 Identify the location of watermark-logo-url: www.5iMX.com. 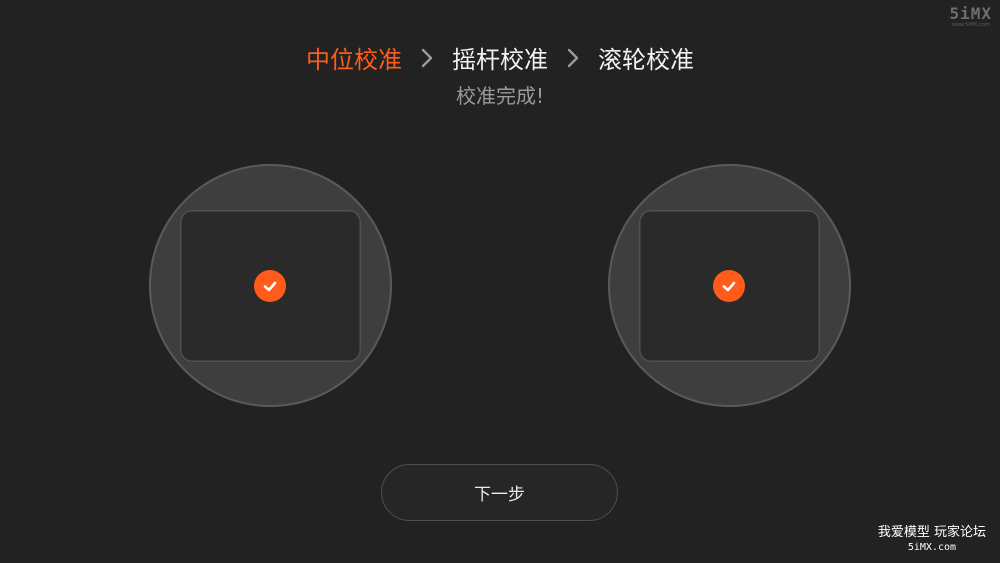
(970, 25).